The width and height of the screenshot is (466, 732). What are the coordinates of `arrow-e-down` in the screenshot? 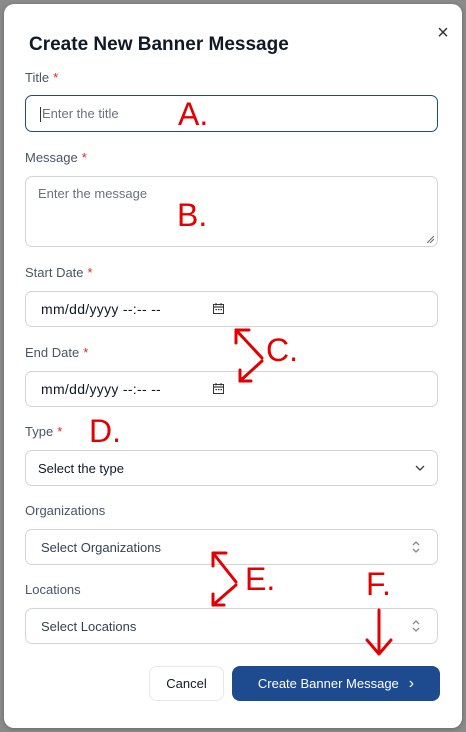 It's located at (224, 595).